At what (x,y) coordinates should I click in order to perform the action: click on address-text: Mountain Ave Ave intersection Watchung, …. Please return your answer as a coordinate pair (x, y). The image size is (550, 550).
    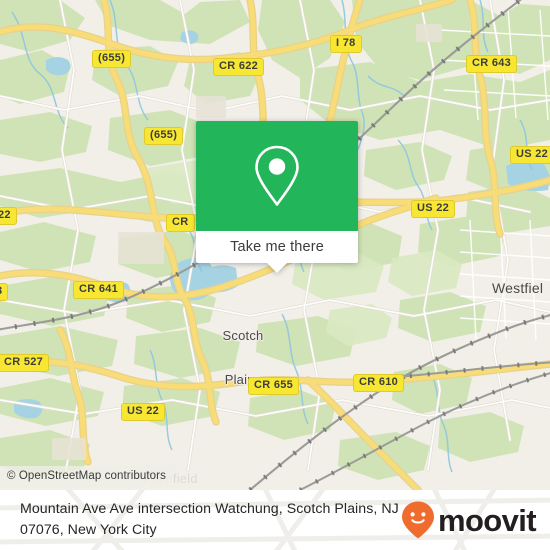
    Looking at the image, I should click on (209, 519).